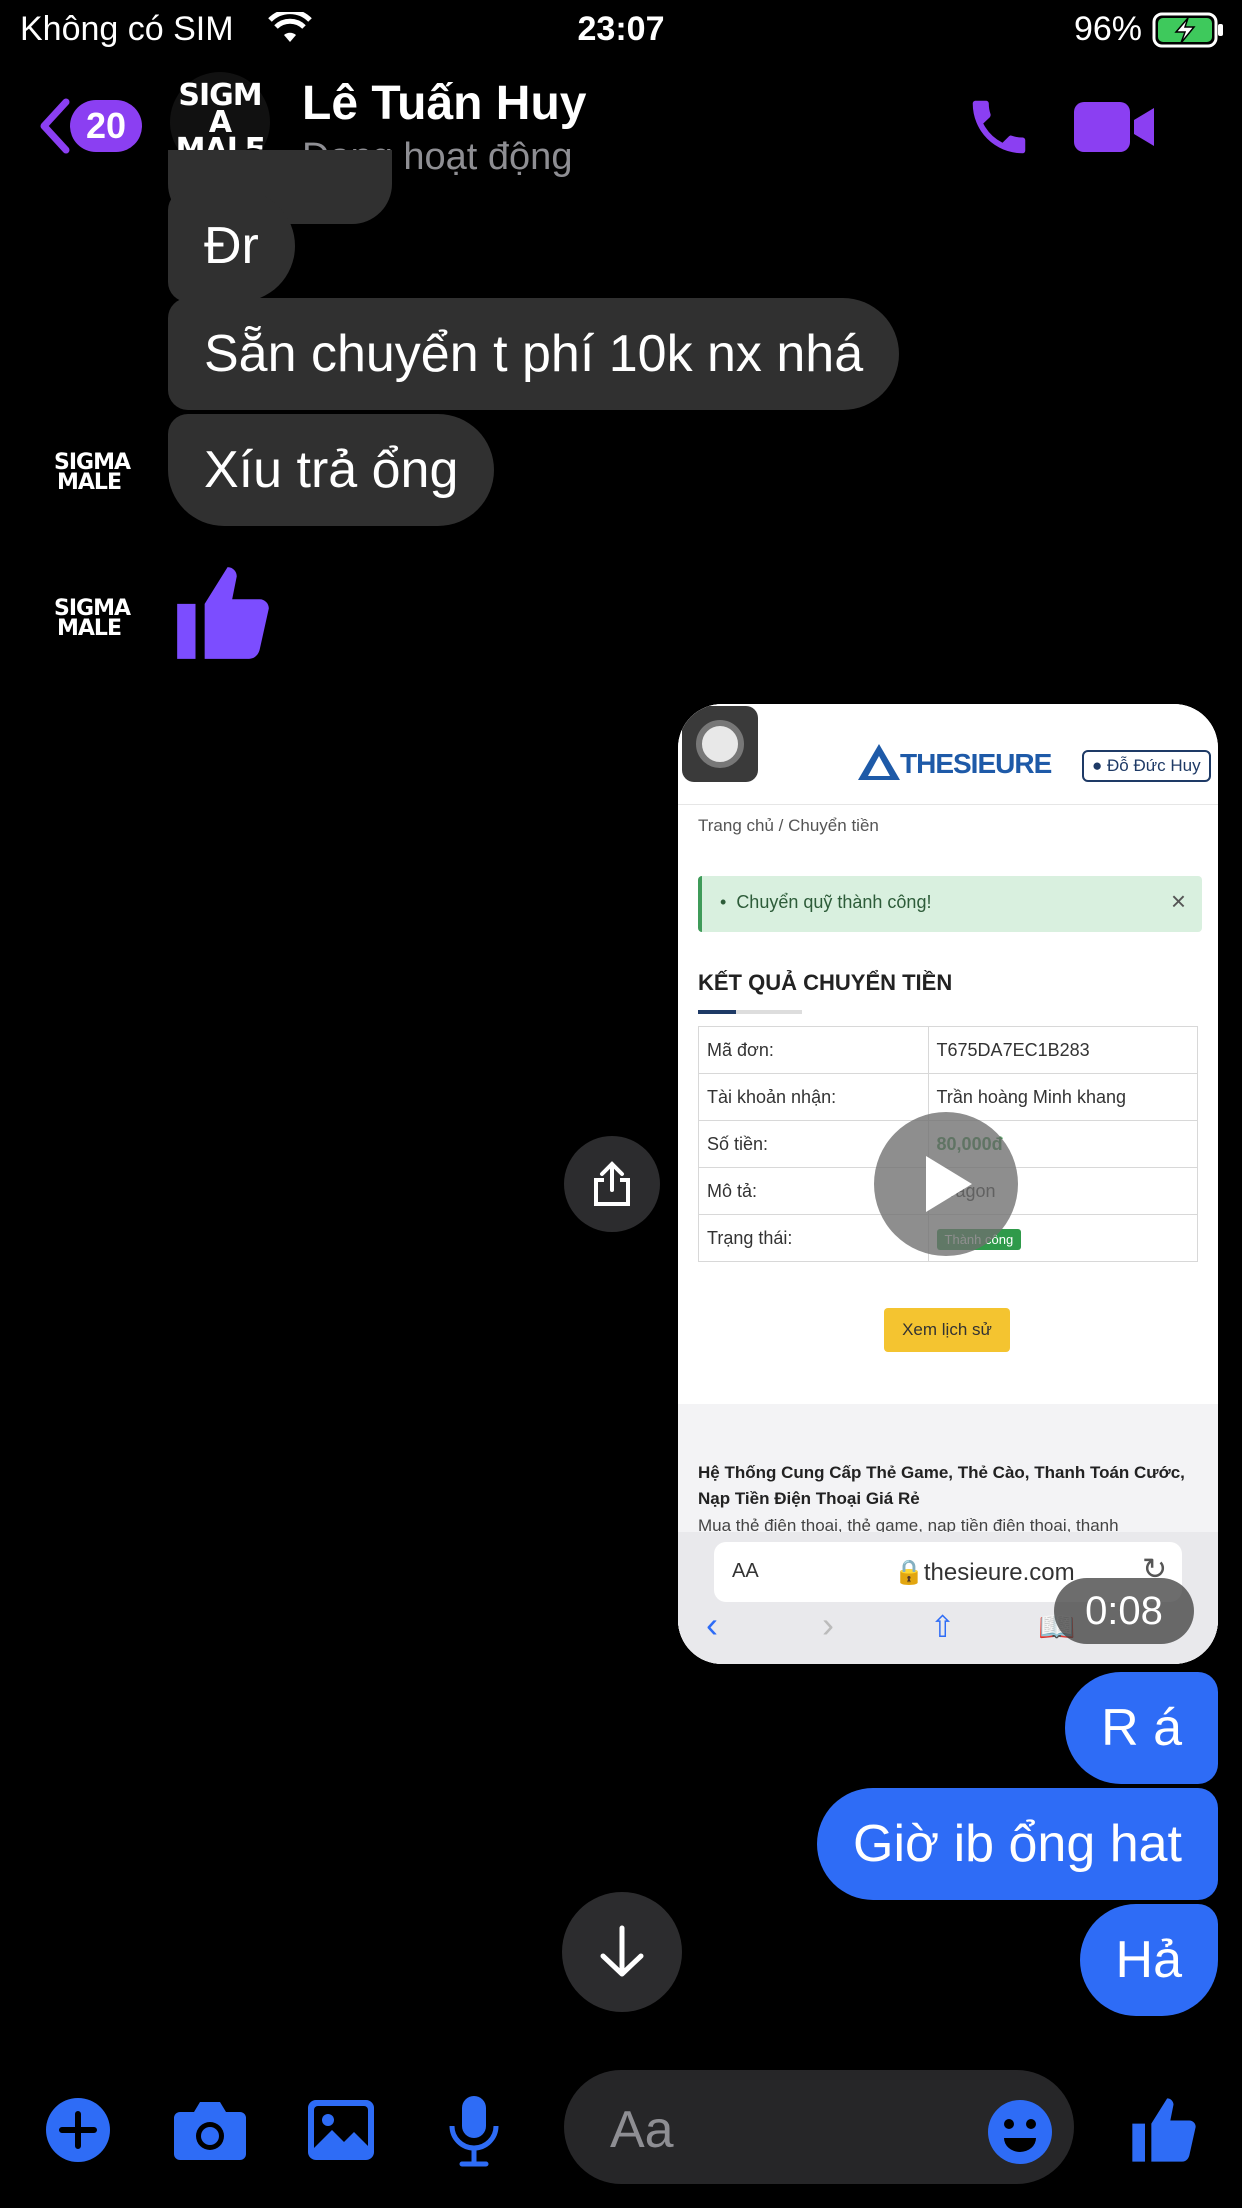 The height and width of the screenshot is (2208, 1242). Describe the element at coordinates (534, 354) in the screenshot. I see `incoming-message: Sẵn chuyển t phí 10k nx nhá` at that location.